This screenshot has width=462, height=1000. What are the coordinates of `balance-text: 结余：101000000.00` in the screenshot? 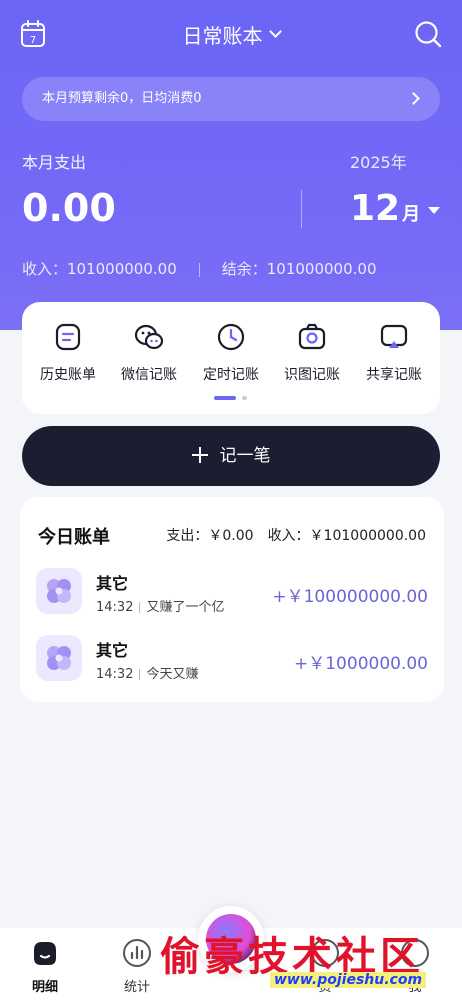 It's located at (299, 269).